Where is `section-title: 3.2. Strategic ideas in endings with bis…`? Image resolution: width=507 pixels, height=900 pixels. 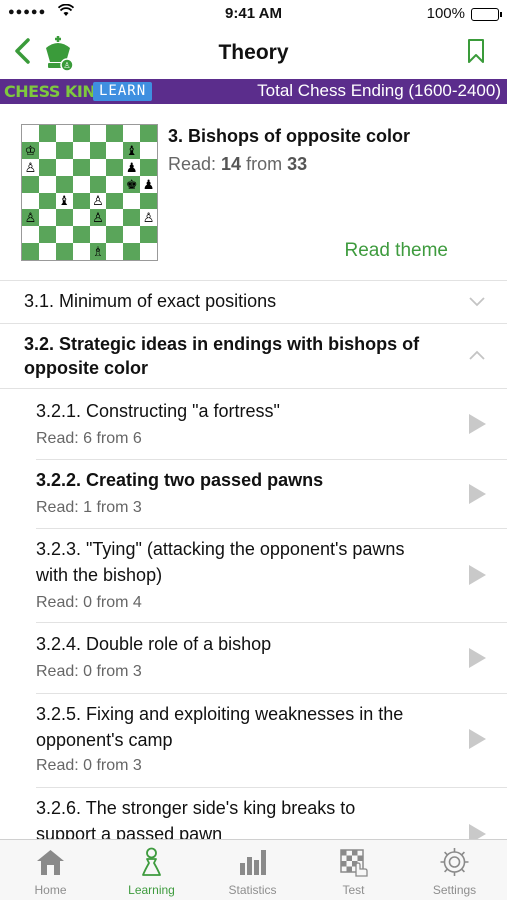
section-title: 3.2. Strategic ideas in endings with bis… is located at coordinates (222, 344).